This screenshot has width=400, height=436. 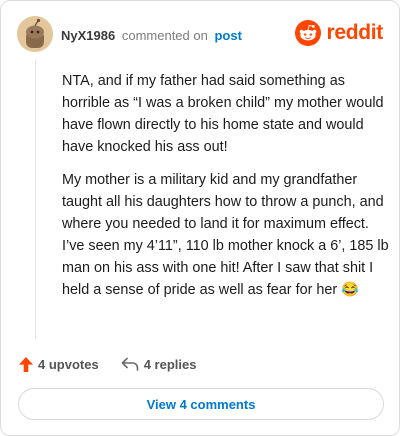 I want to click on upvote-count: 4 upvotes, so click(x=68, y=364).